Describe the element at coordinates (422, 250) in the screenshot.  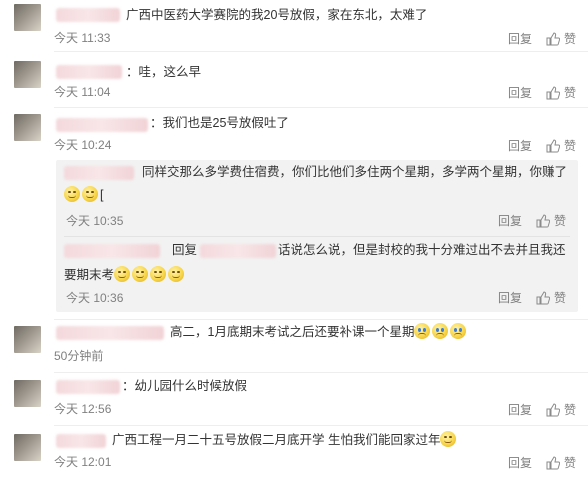
I see `reply-text: 话说怎么说，但是封校的我十分难过出不去并且我还` at that location.